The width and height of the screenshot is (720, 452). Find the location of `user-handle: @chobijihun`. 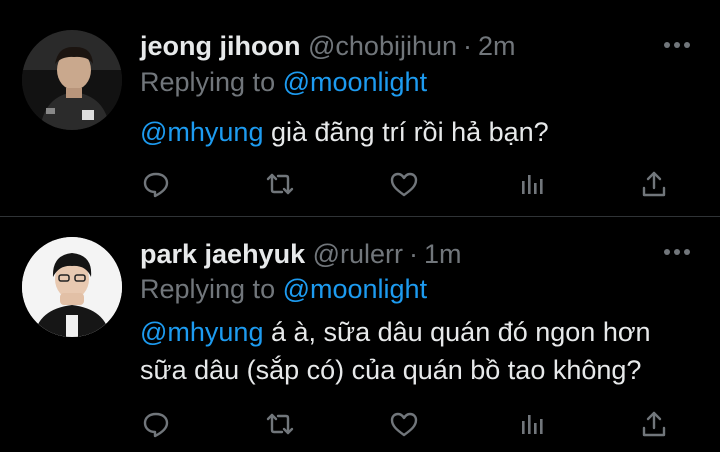

user-handle: @chobijihun is located at coordinates (382, 46).